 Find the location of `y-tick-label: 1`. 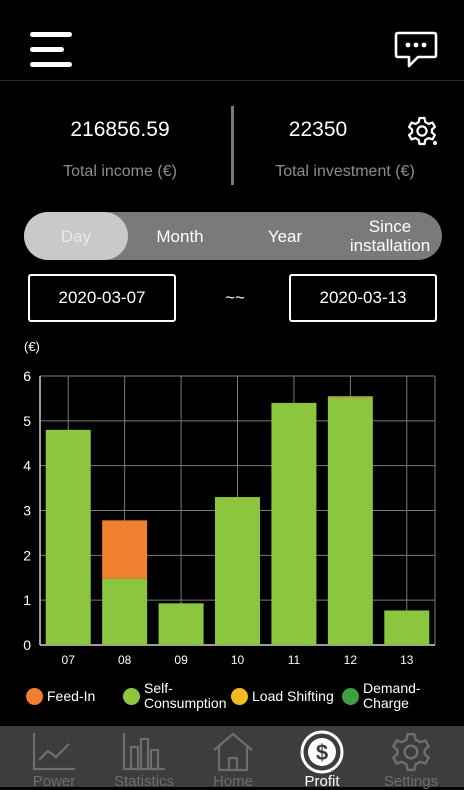

y-tick-label: 1 is located at coordinates (27, 600).